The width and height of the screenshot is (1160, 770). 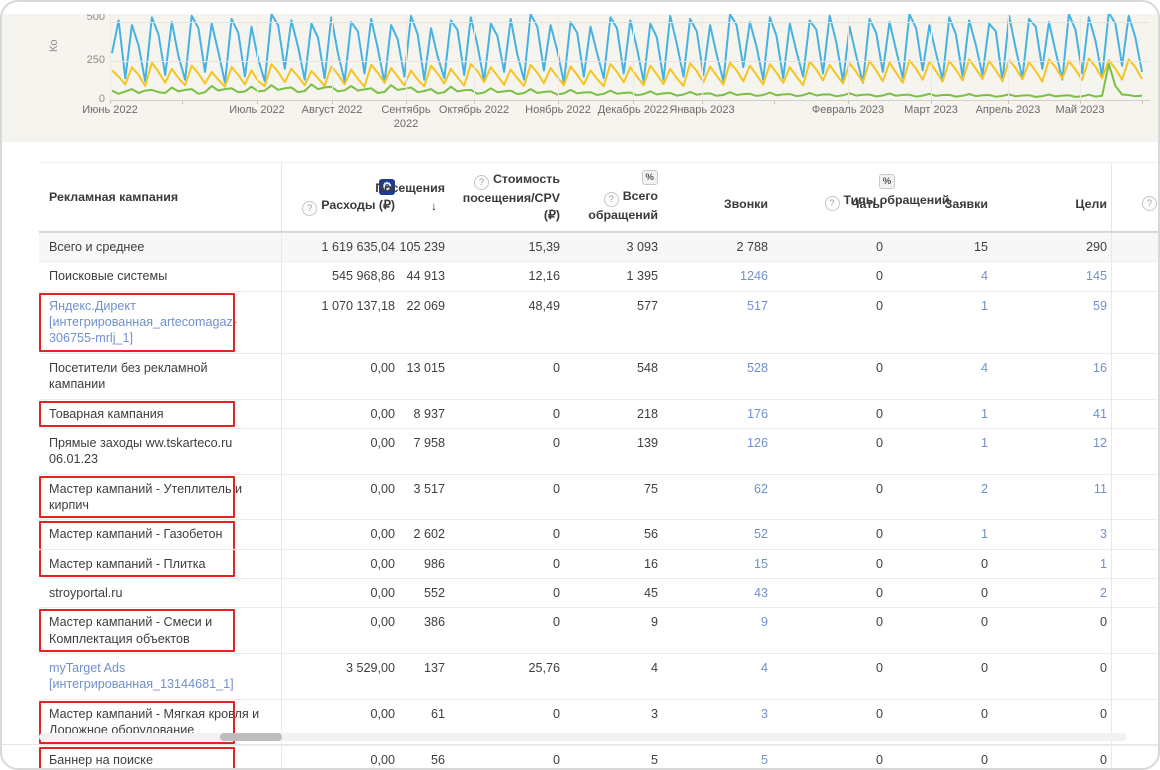 I want to click on column-header-total: % ? Всего обращений, so click(x=613, y=197).